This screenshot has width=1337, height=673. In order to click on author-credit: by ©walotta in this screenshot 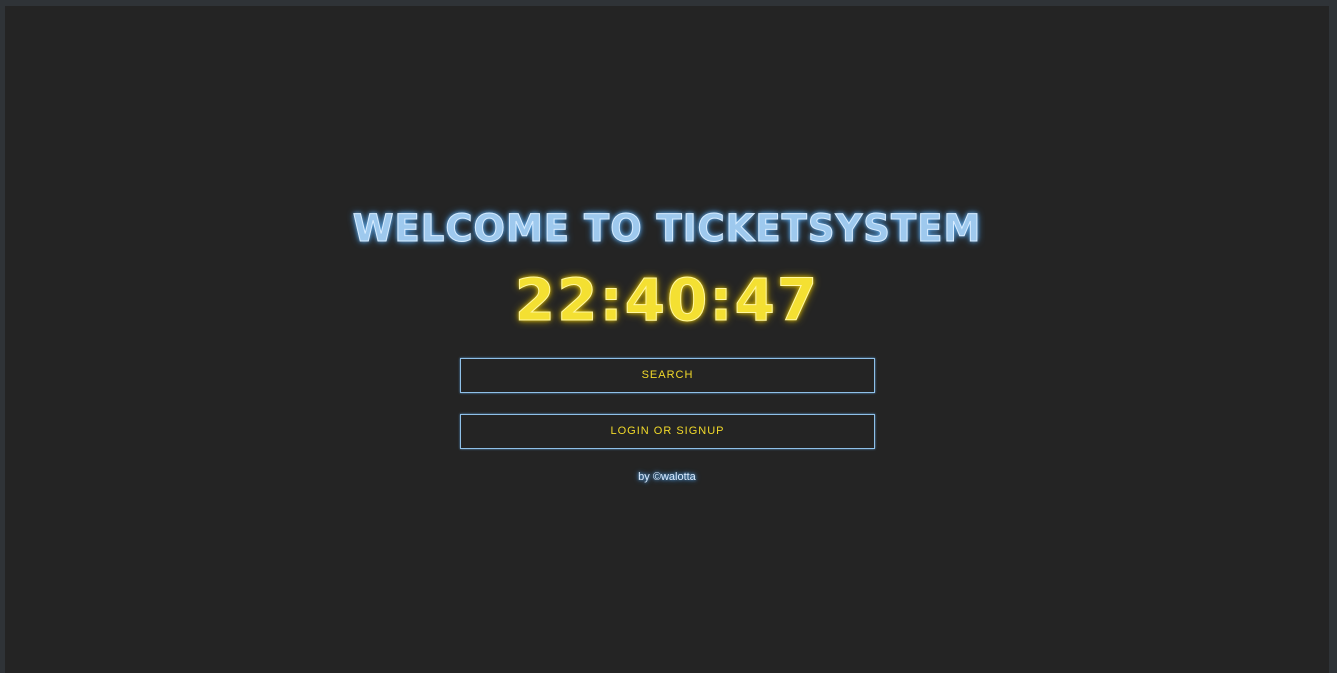, I will do `click(667, 477)`.